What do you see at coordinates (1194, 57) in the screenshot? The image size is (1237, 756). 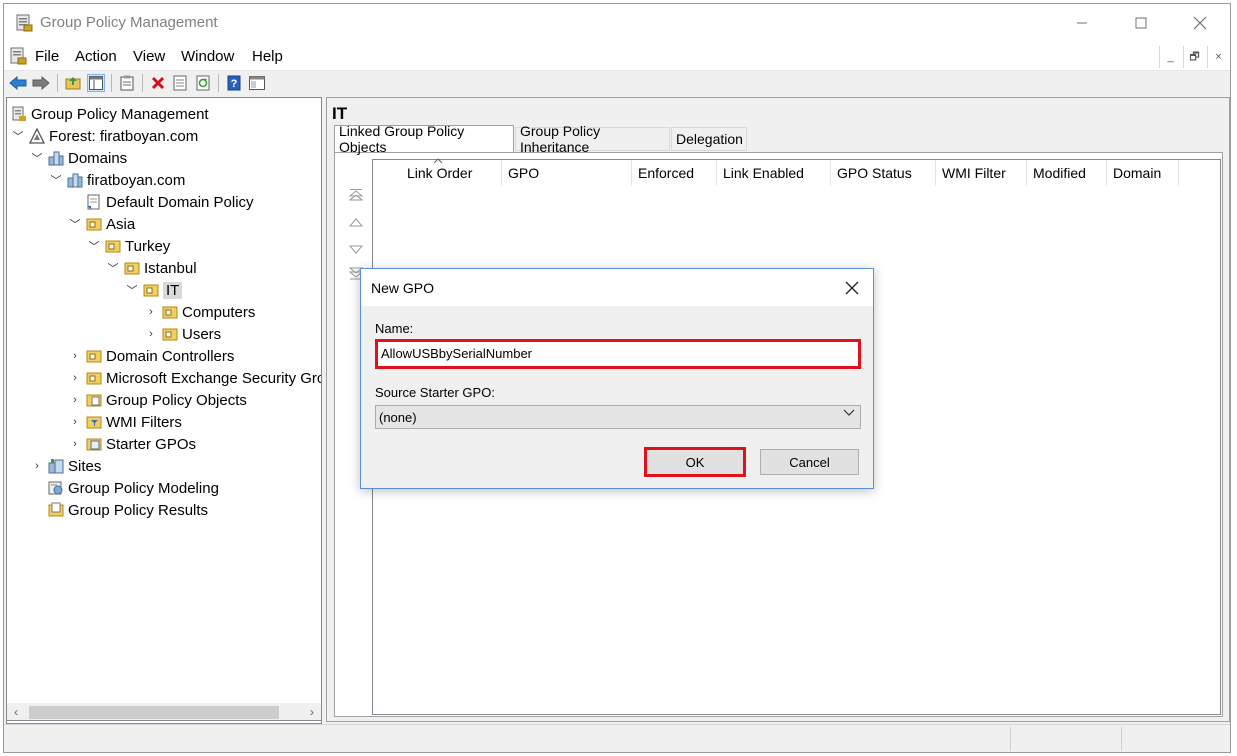 I see `child-restore-button: 🗗` at bounding box center [1194, 57].